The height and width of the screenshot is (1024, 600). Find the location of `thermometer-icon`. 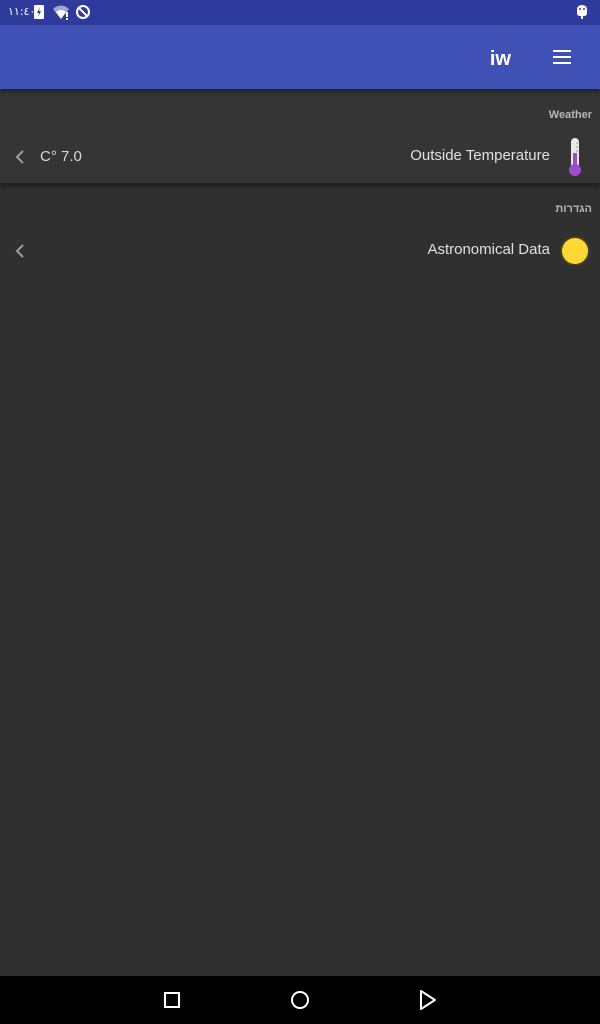

thermometer-icon is located at coordinates (575, 157).